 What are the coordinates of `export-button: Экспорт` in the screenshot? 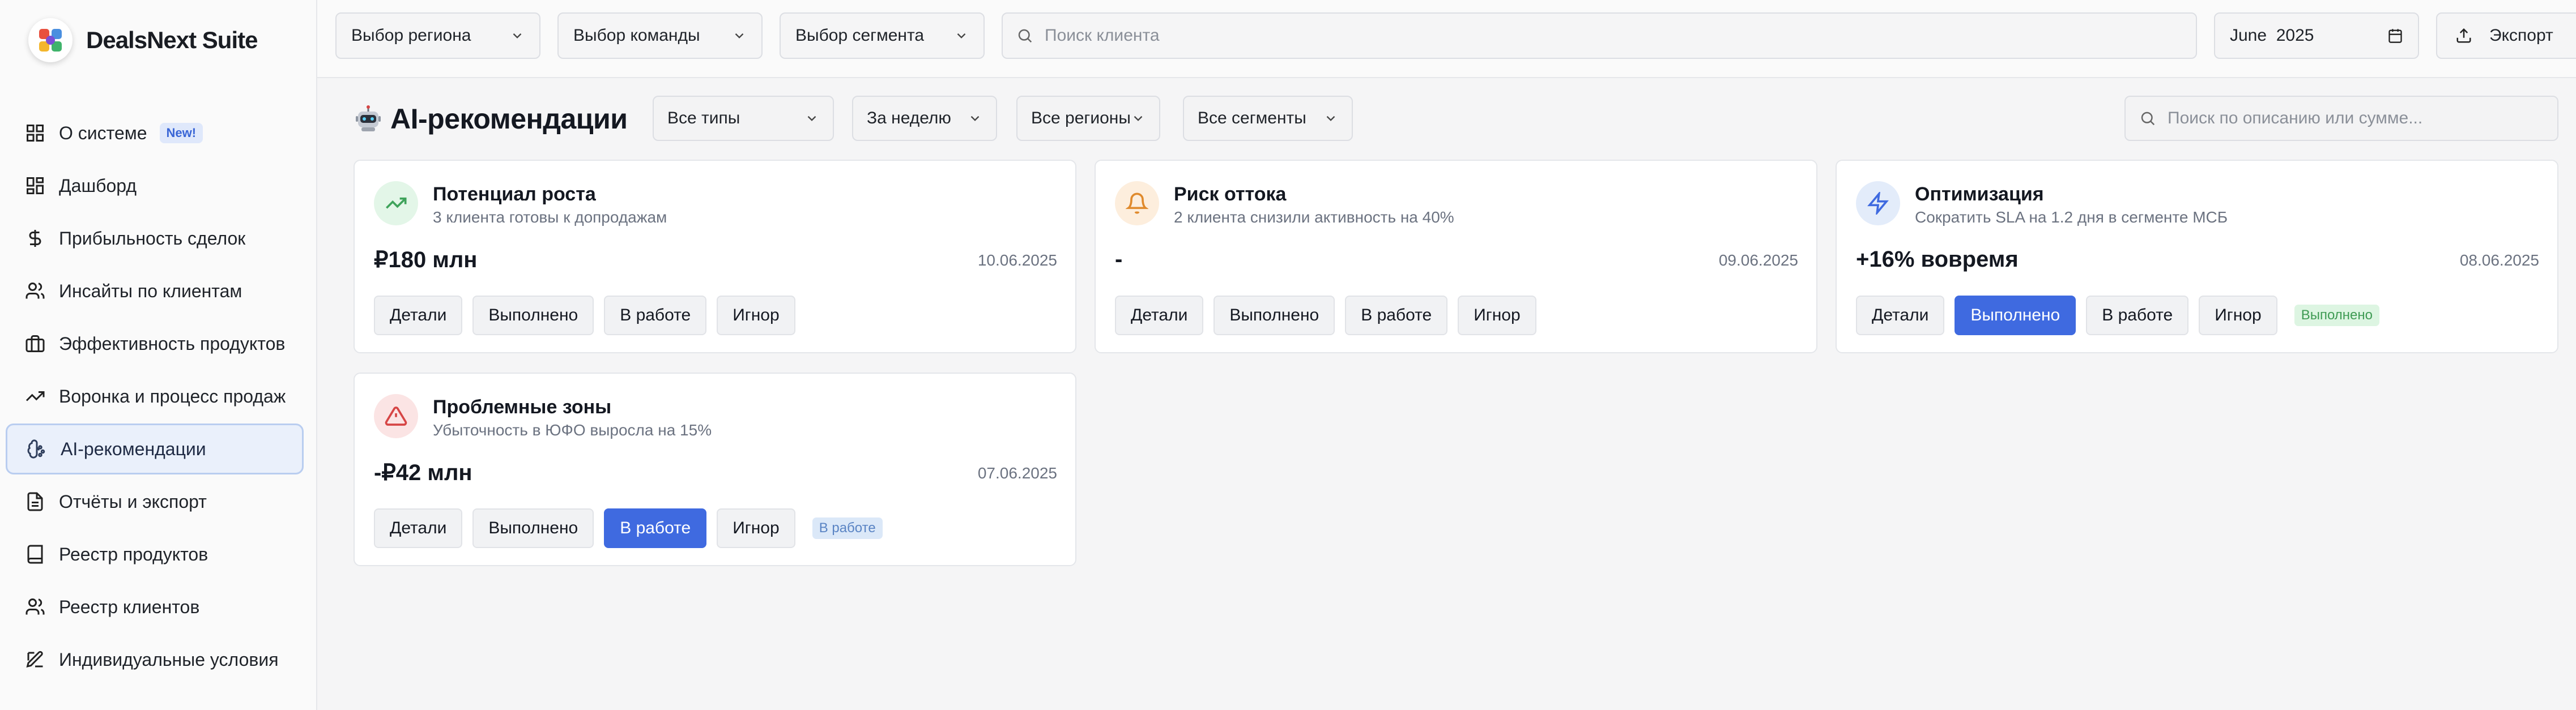 It's located at (2506, 35).